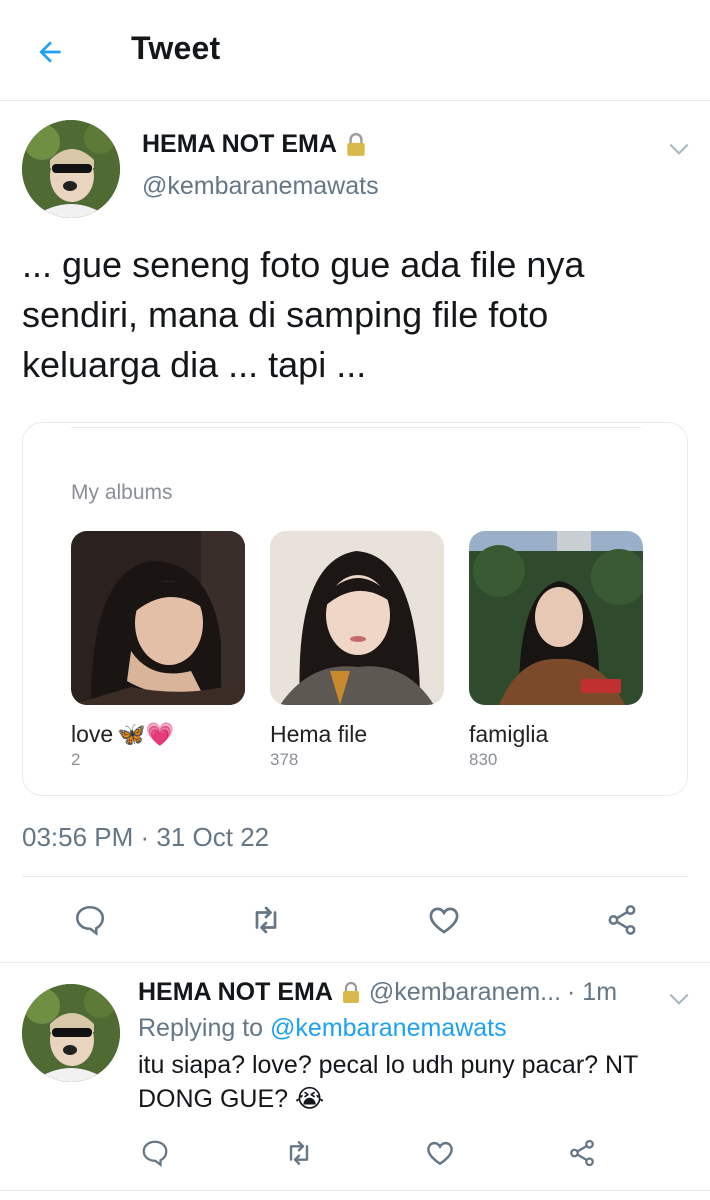  I want to click on replying-to: Replying to @kembaranemawats, so click(322, 1028).